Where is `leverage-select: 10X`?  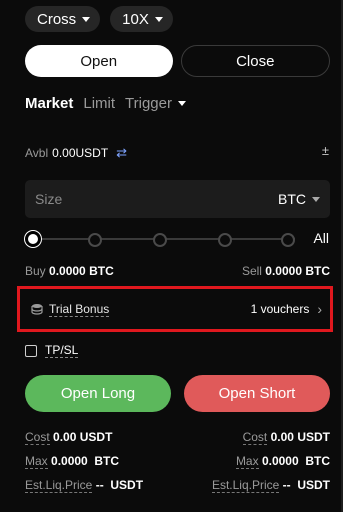 leverage-select: 10X is located at coordinates (141, 19).